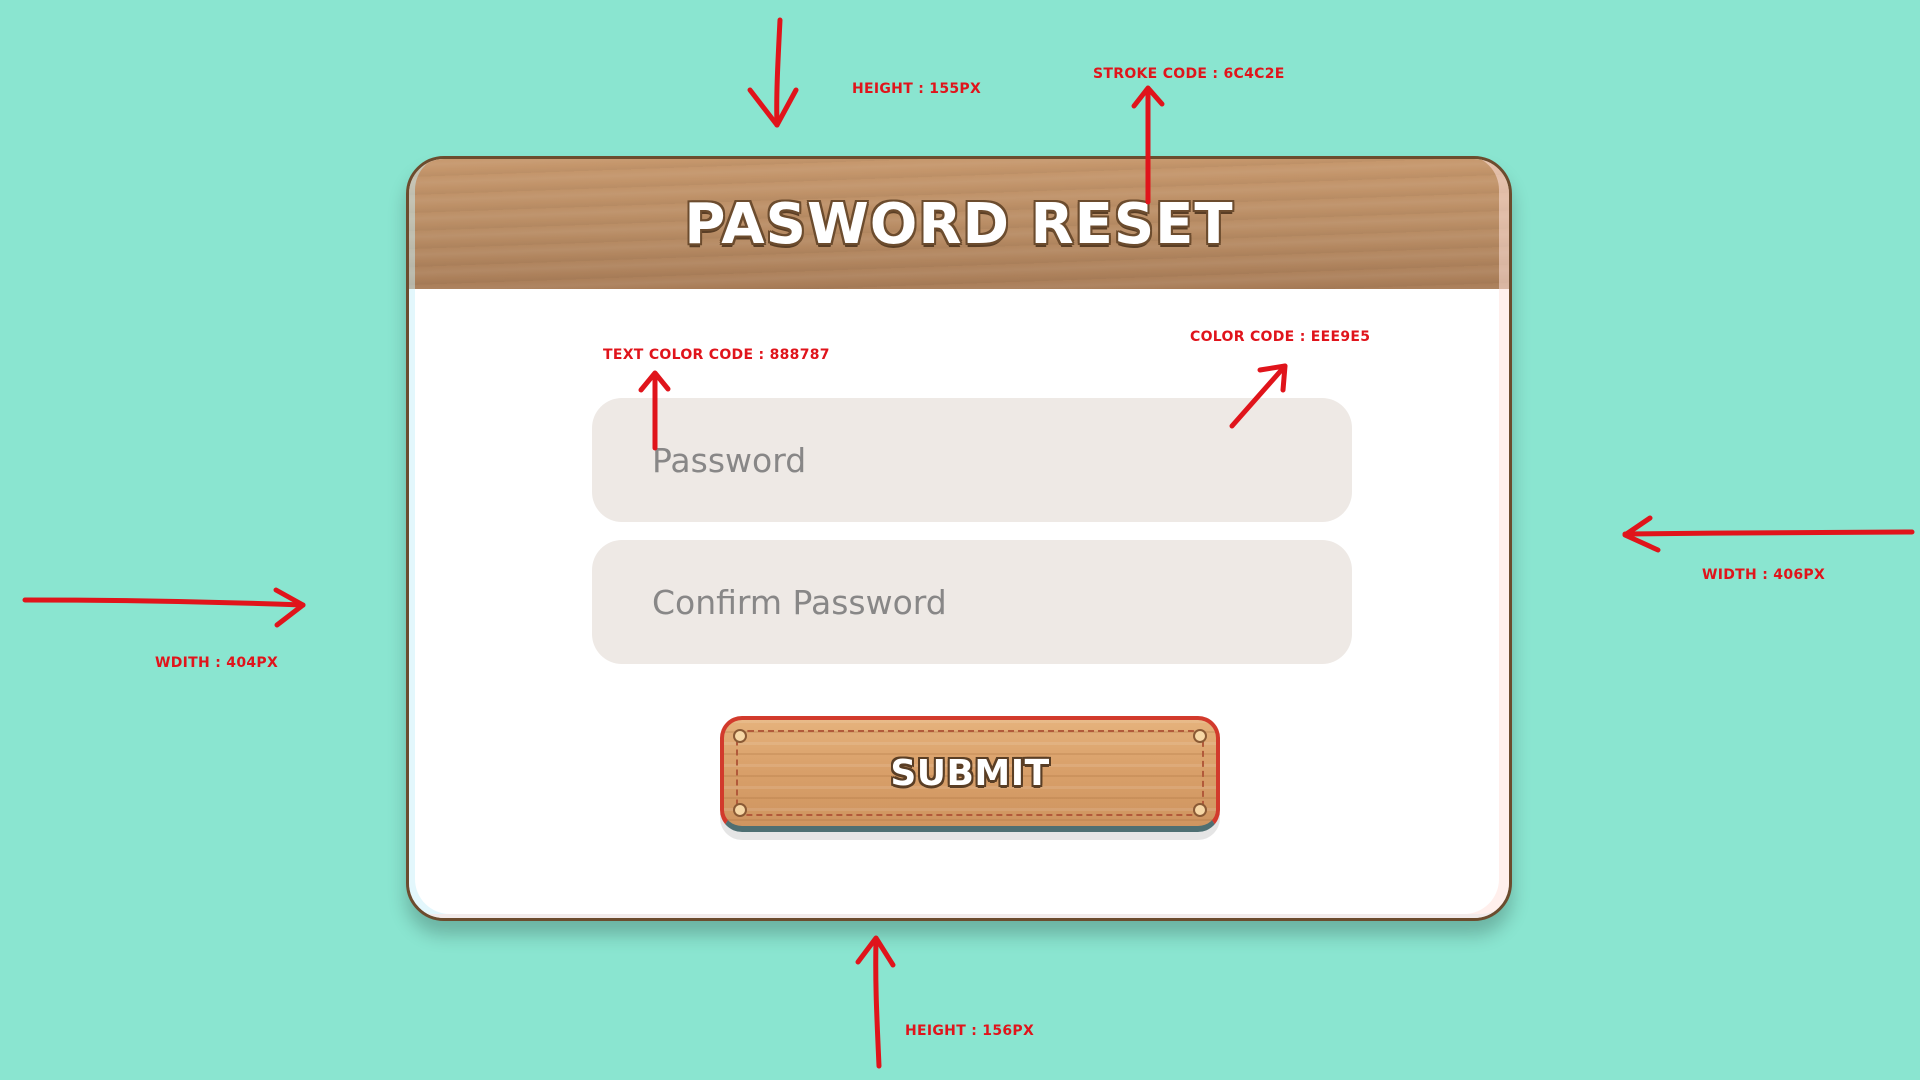  I want to click on page-title: PASWORD RESET, so click(959, 224).